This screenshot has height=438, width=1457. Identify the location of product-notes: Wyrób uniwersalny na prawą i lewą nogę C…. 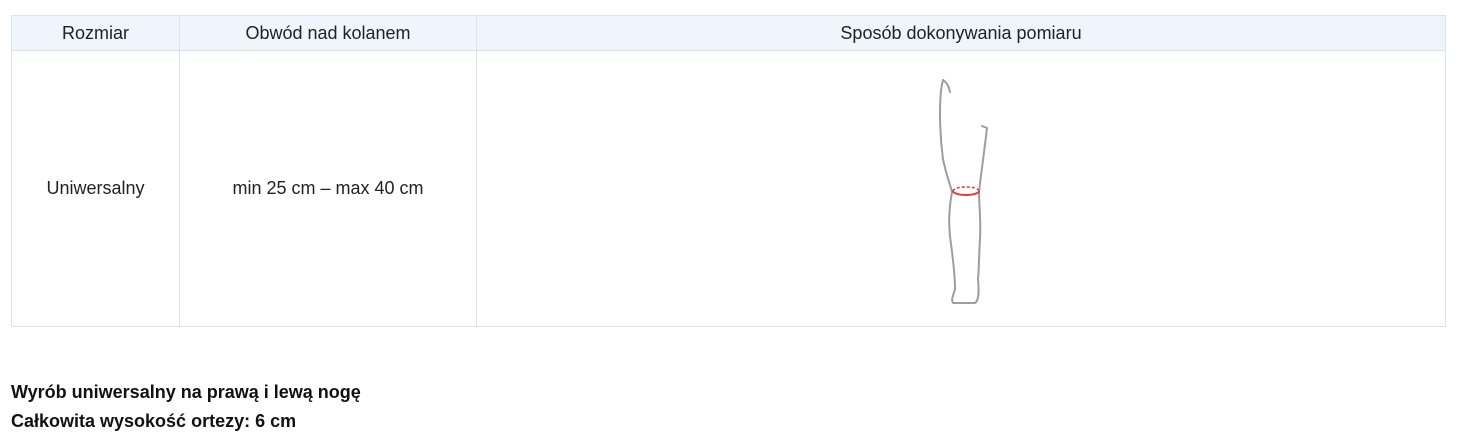
(186, 407).